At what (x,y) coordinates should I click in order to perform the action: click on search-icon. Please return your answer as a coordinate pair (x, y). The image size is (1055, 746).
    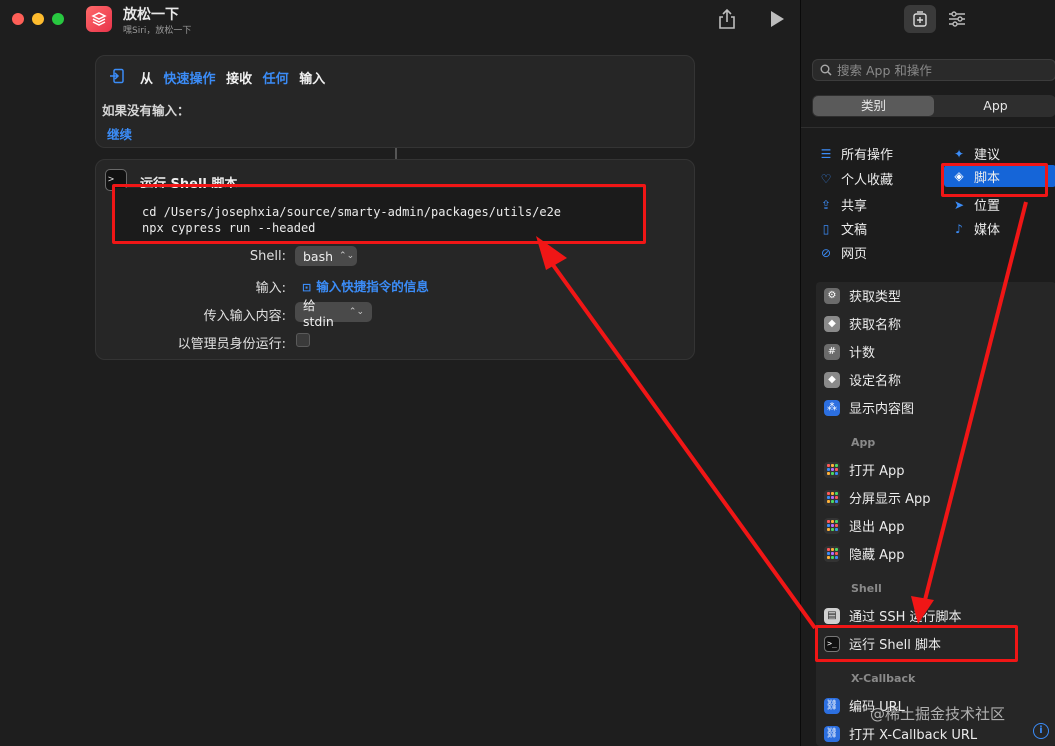
    Looking at the image, I should click on (826, 70).